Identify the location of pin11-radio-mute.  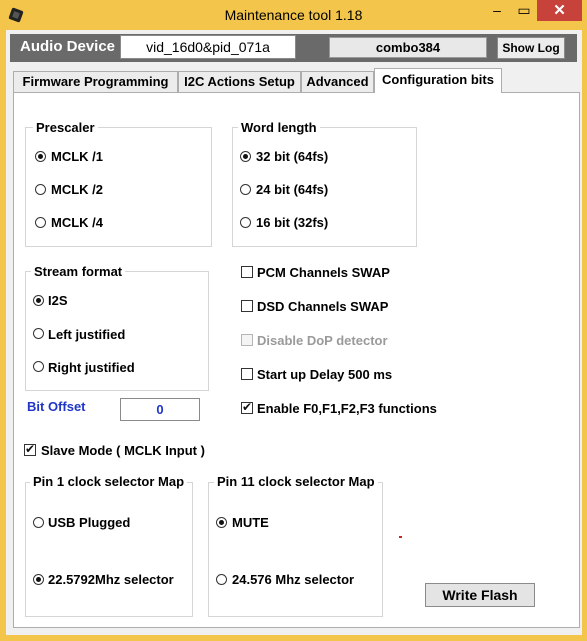
(221, 522).